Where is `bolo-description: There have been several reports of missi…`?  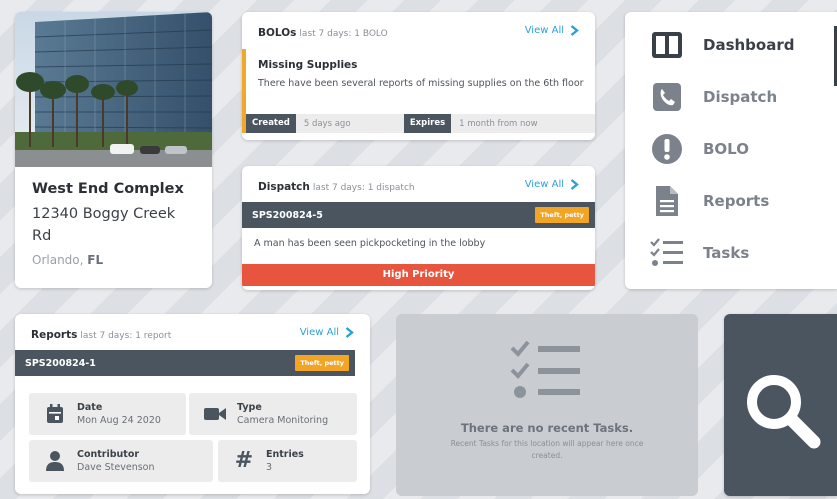
bolo-description: There have been several reports of missi… is located at coordinates (421, 83).